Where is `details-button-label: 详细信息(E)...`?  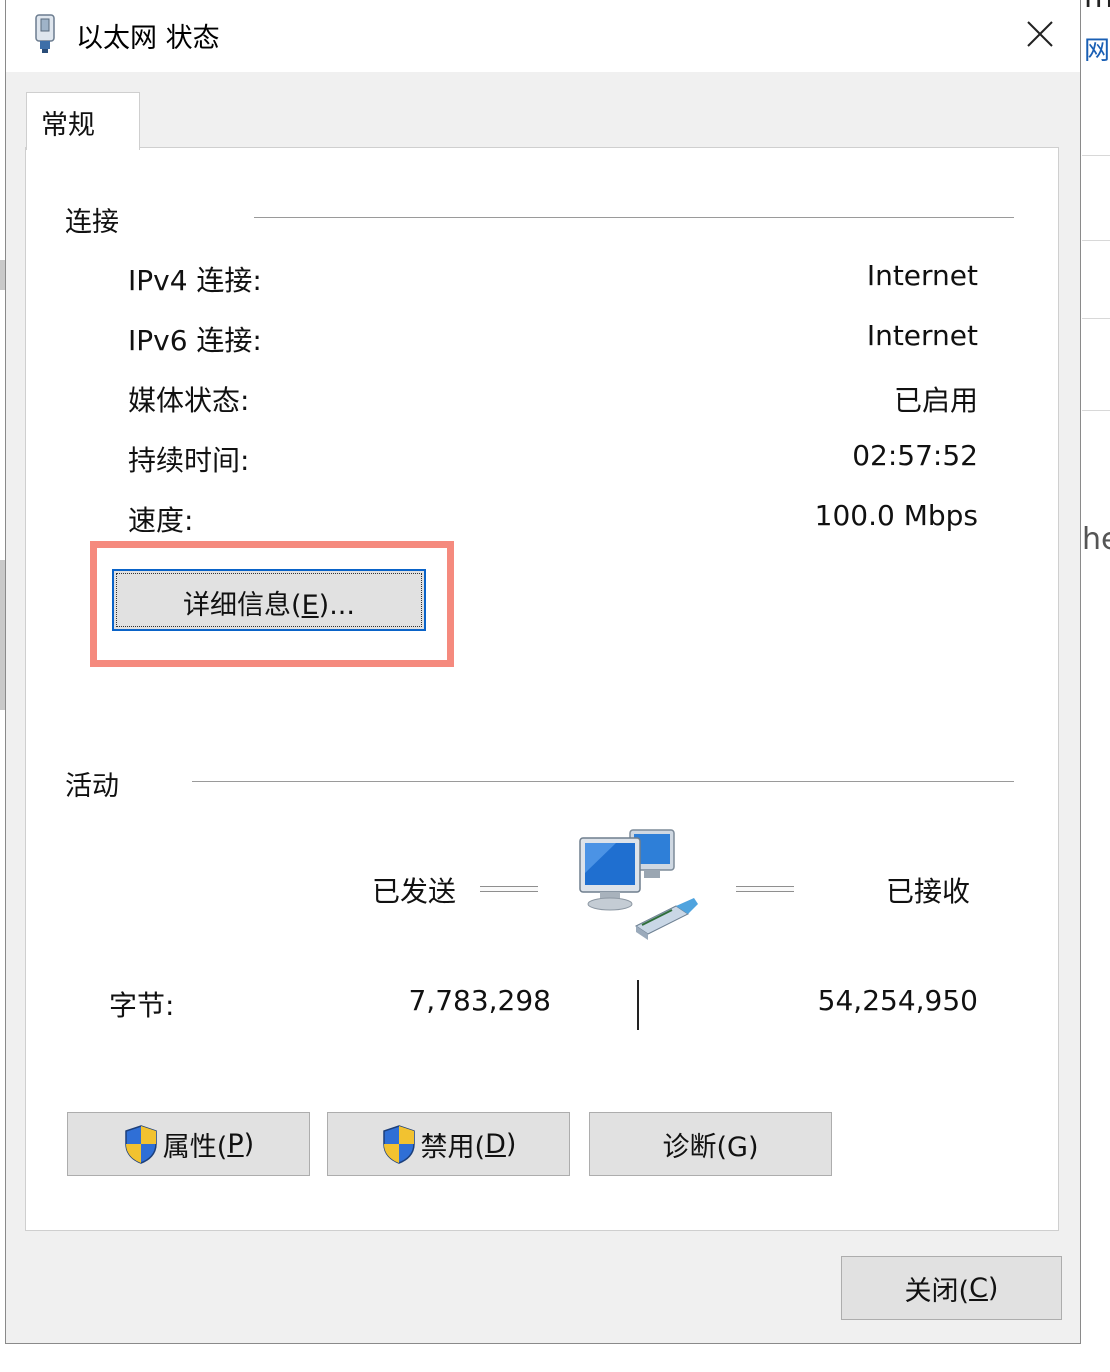 details-button-label: 详细信息(E)... is located at coordinates (269, 602).